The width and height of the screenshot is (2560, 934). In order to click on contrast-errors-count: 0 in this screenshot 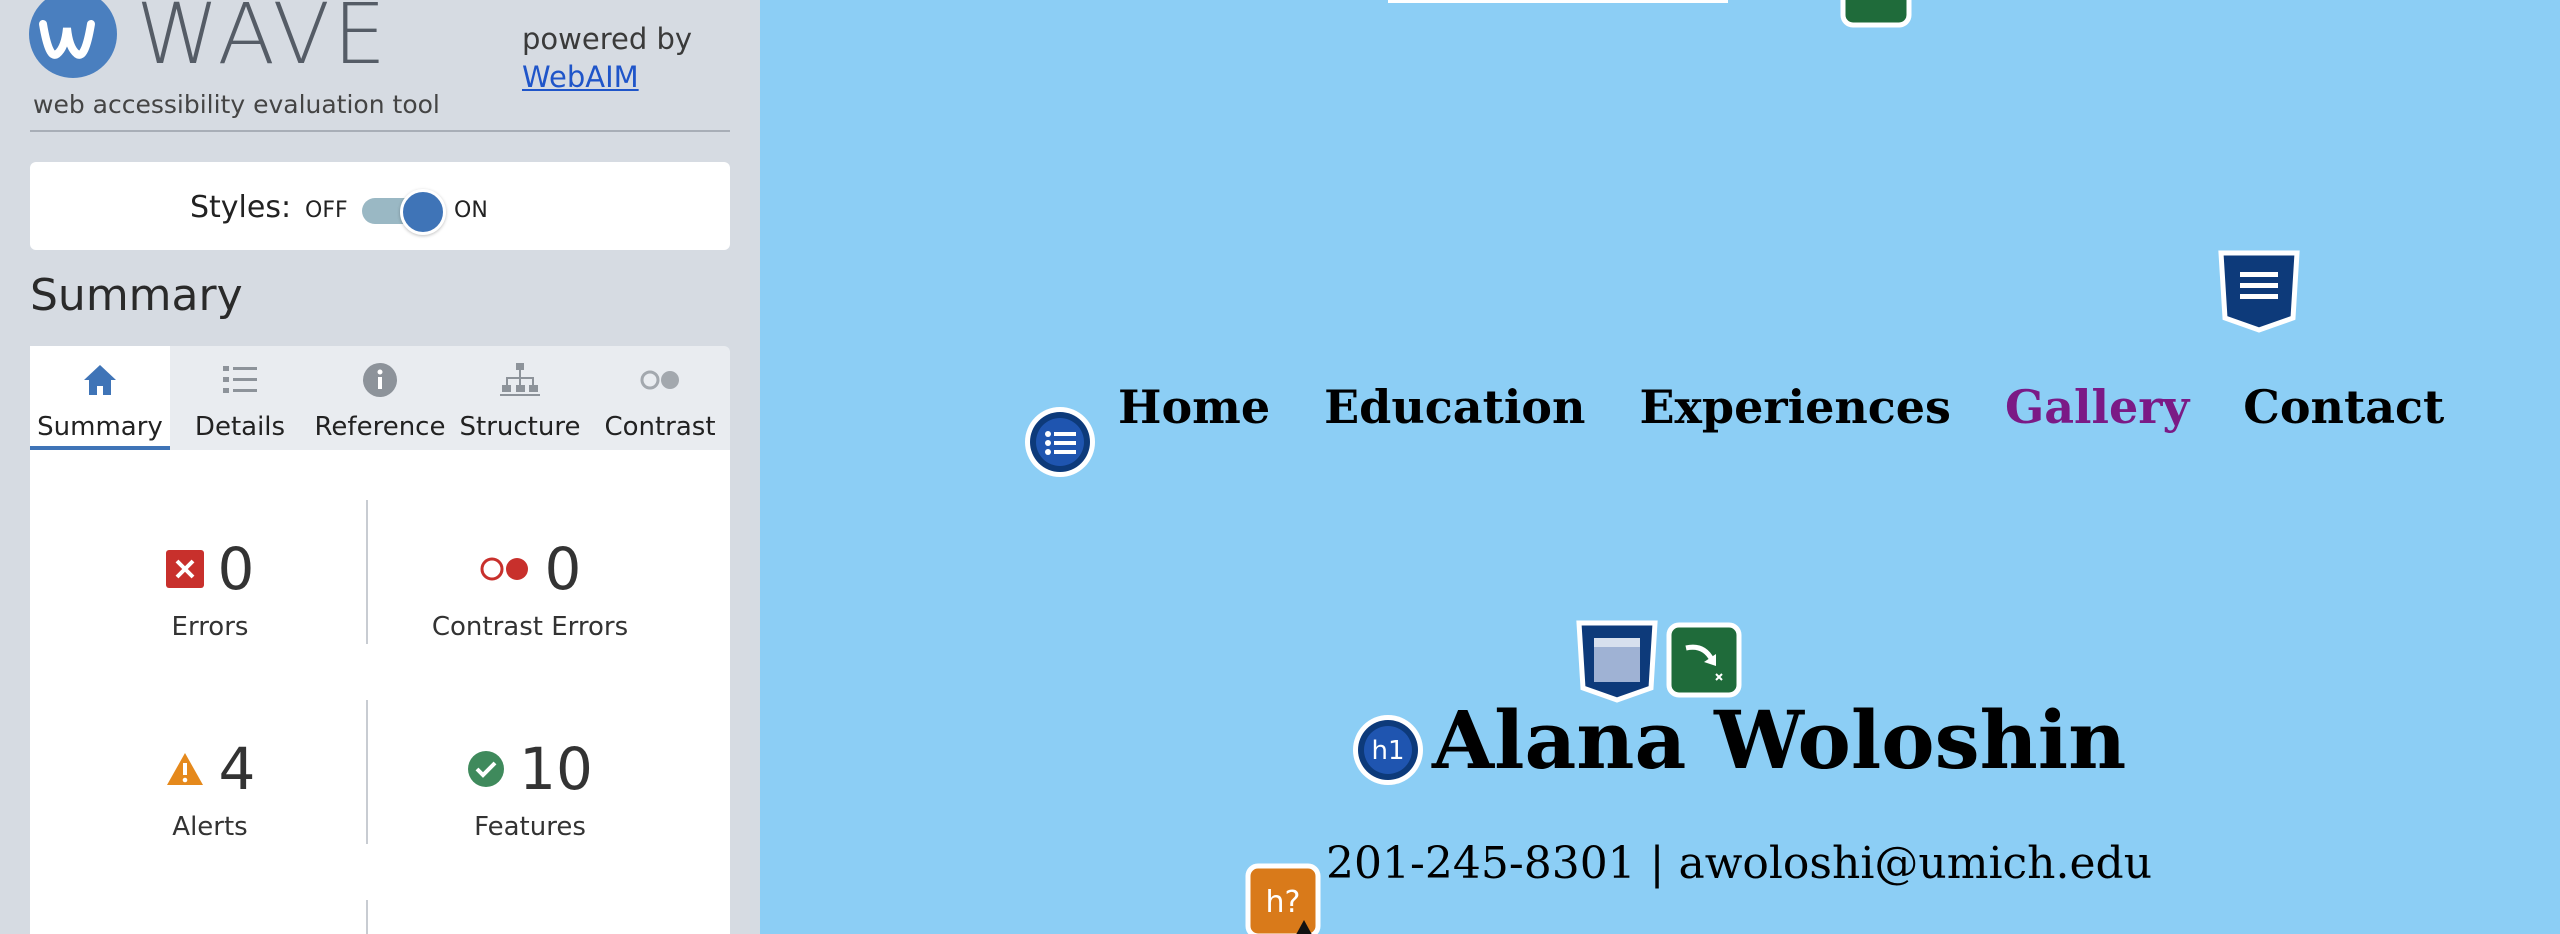, I will do `click(563, 569)`.